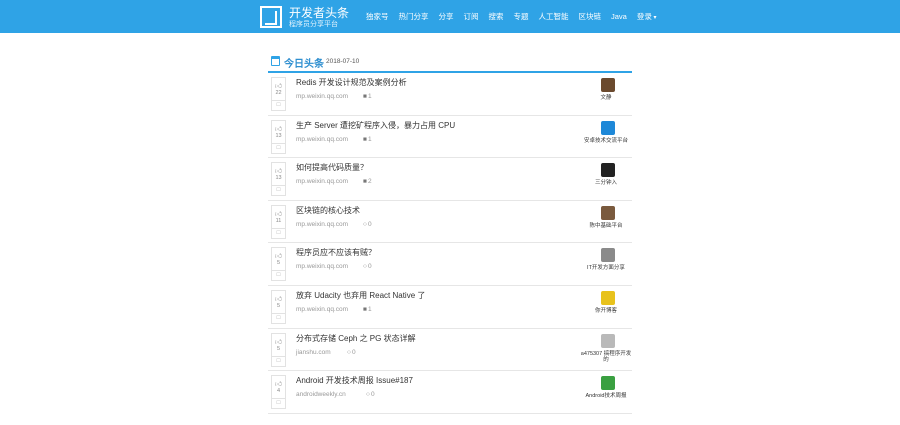 The width and height of the screenshot is (900, 425). I want to click on calendar-icon, so click(275, 61).